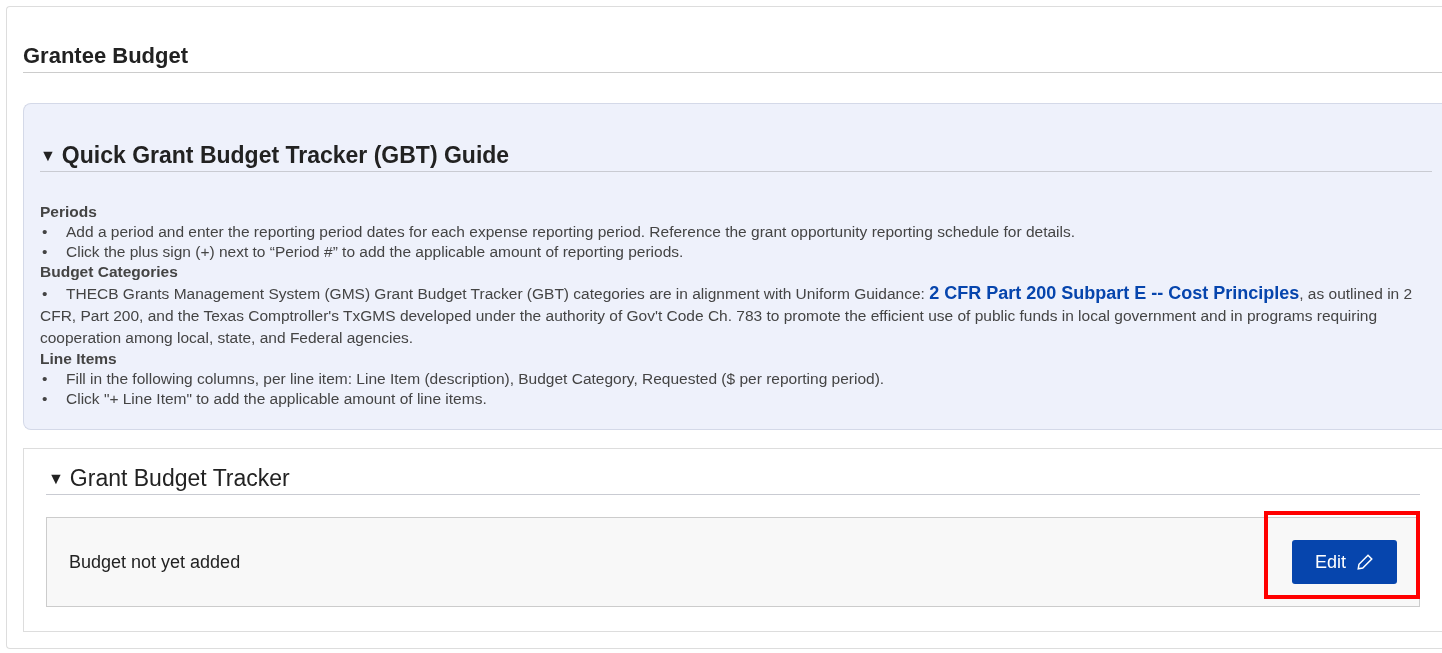 Image resolution: width=1442 pixels, height=653 pixels. What do you see at coordinates (79, 359) in the screenshot?
I see `section-heading: Line Items` at bounding box center [79, 359].